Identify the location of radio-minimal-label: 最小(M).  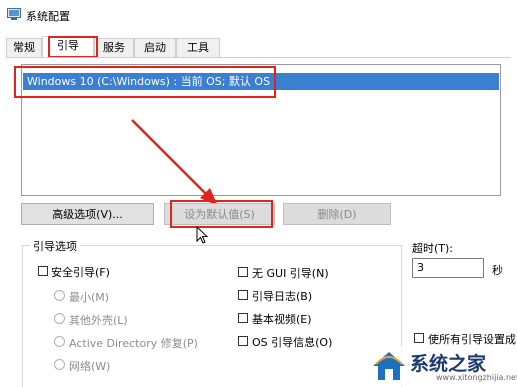
(89, 297).